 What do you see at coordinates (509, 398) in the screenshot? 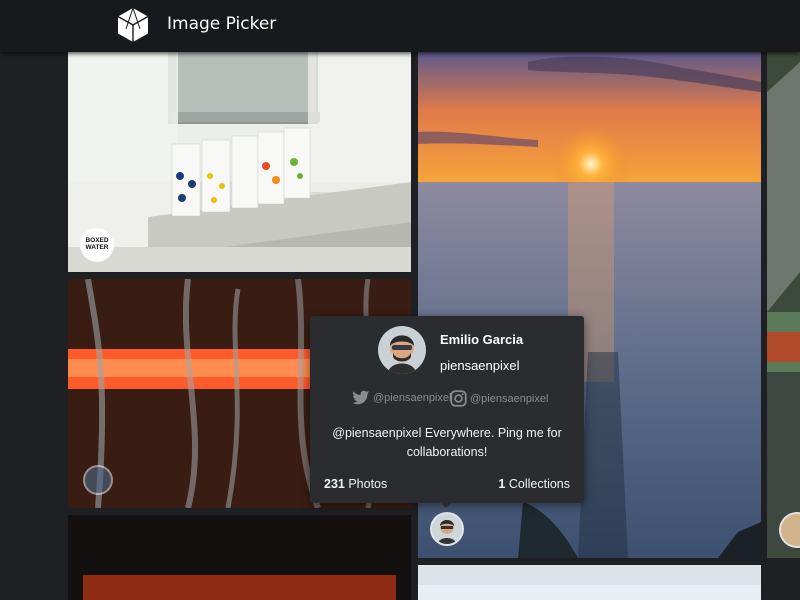
I see `instagram-handle: @piensaenpixel` at bounding box center [509, 398].